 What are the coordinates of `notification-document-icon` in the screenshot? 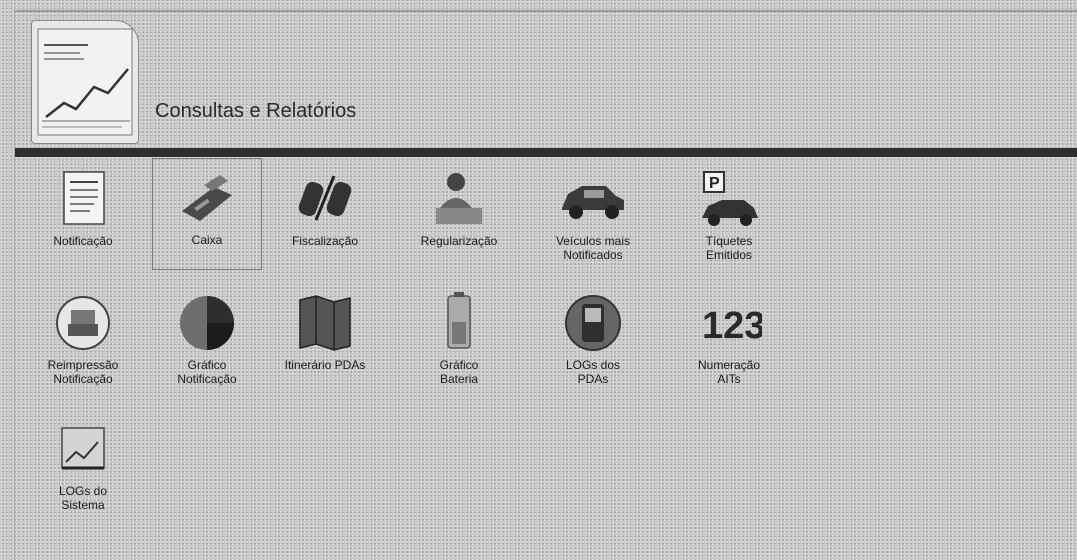 It's located at (83, 199).